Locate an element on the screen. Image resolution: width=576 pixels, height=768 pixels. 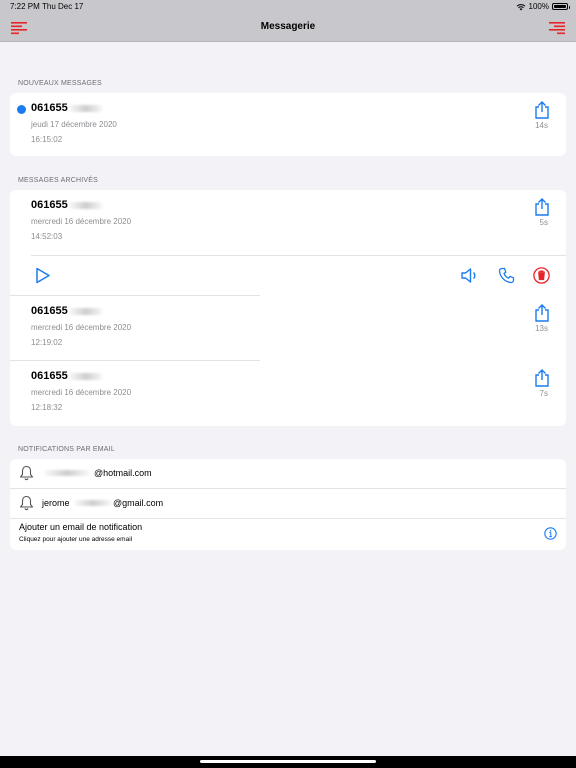
add-email-subtitle: Cliquez pour ajouter une adresse email is located at coordinates (76, 539).